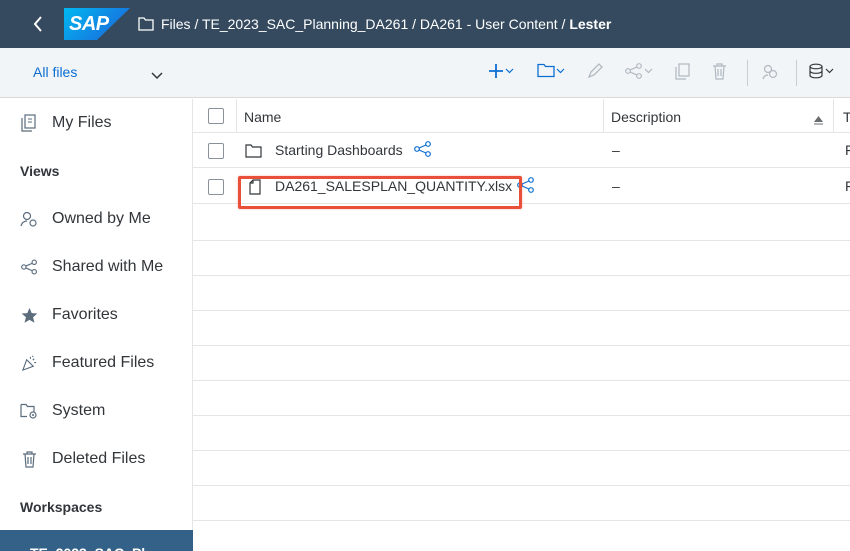  Describe the element at coordinates (61, 507) in the screenshot. I see `workspaces-heading: Workspaces` at that location.